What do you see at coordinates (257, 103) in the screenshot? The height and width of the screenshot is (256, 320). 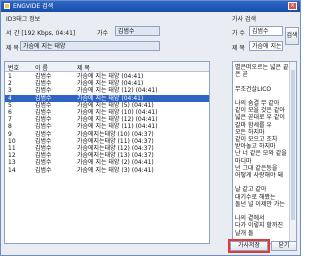 I see `lyric-line: 나의 숨결 무 같아` at bounding box center [257, 103].